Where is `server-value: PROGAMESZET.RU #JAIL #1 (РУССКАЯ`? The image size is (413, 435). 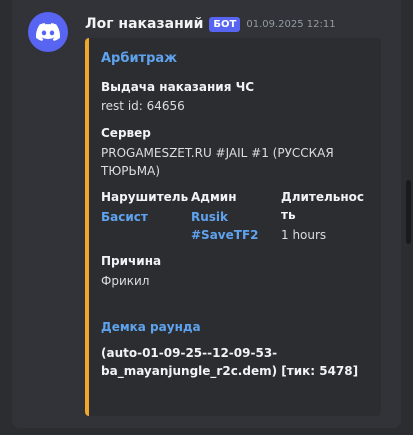
server-value: PROGAMESZET.RU #JAIL #1 (РУССКАЯ is located at coordinates (217, 153).